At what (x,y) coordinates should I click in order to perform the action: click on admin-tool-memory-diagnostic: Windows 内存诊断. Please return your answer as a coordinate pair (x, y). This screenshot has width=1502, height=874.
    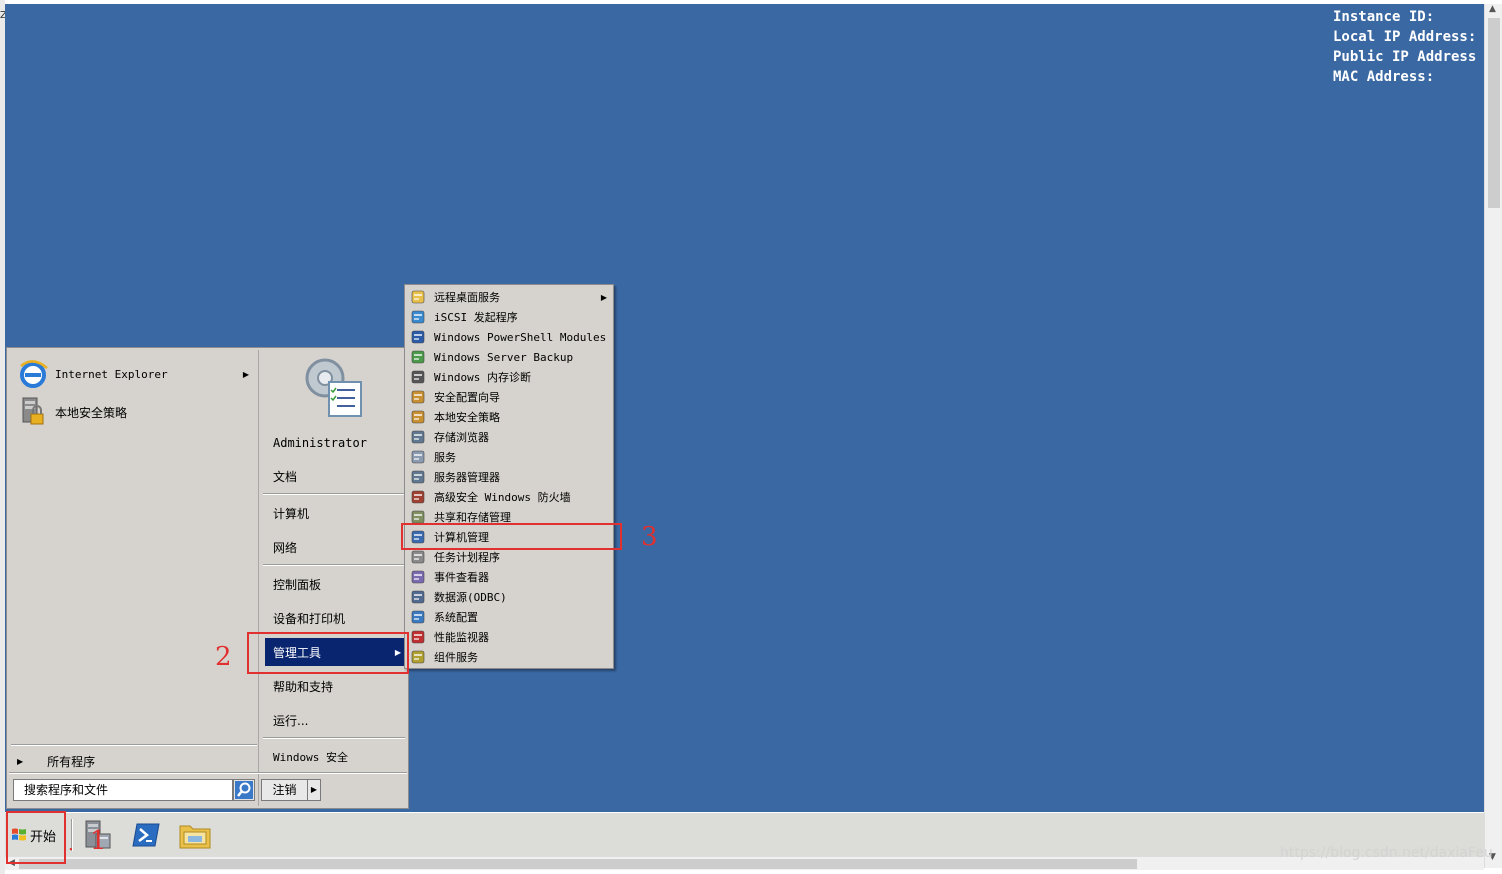
    Looking at the image, I should click on (509, 377).